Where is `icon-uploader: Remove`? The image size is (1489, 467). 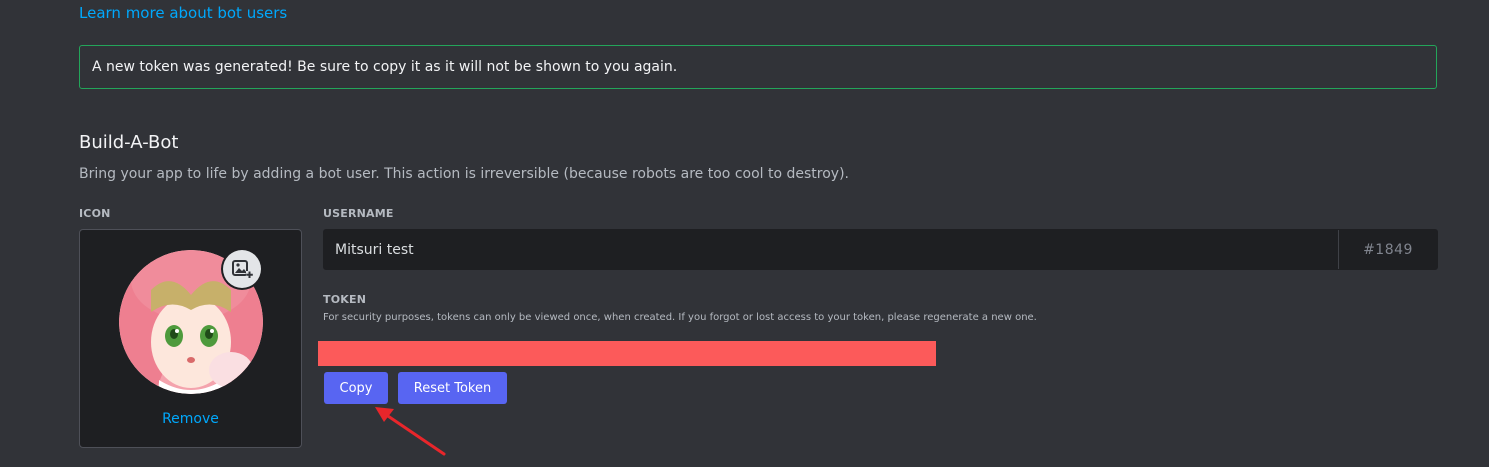 icon-uploader: Remove is located at coordinates (190, 338).